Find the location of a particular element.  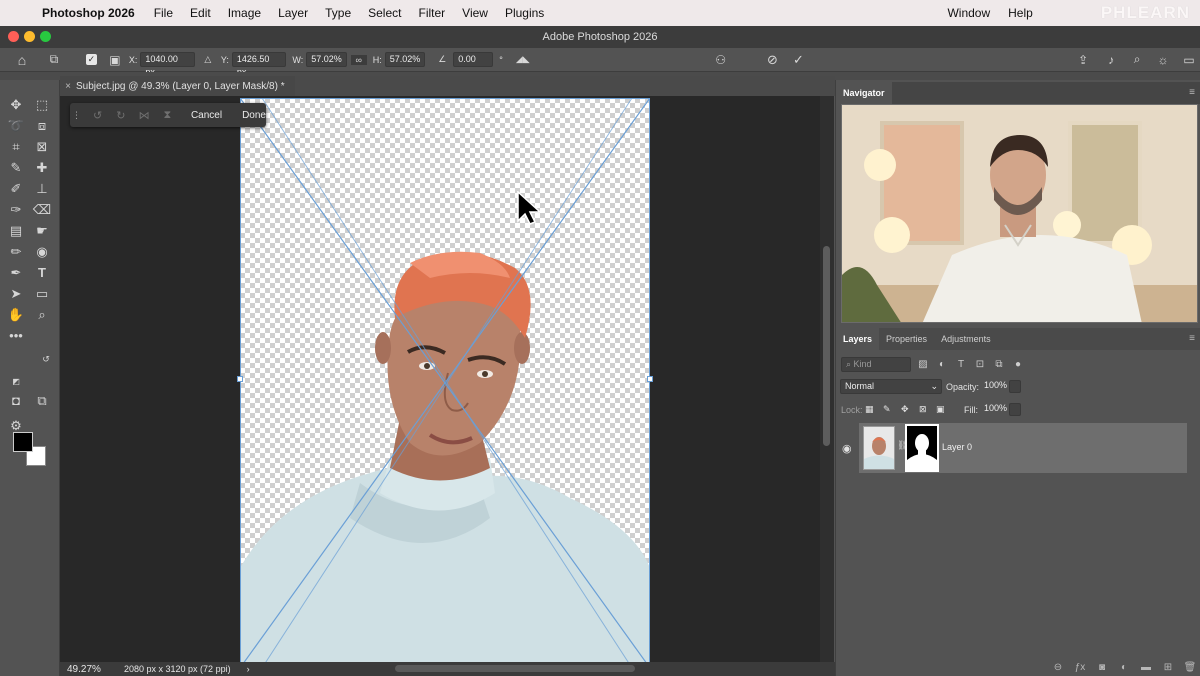

close-document-icon: × is located at coordinates (68, 86).